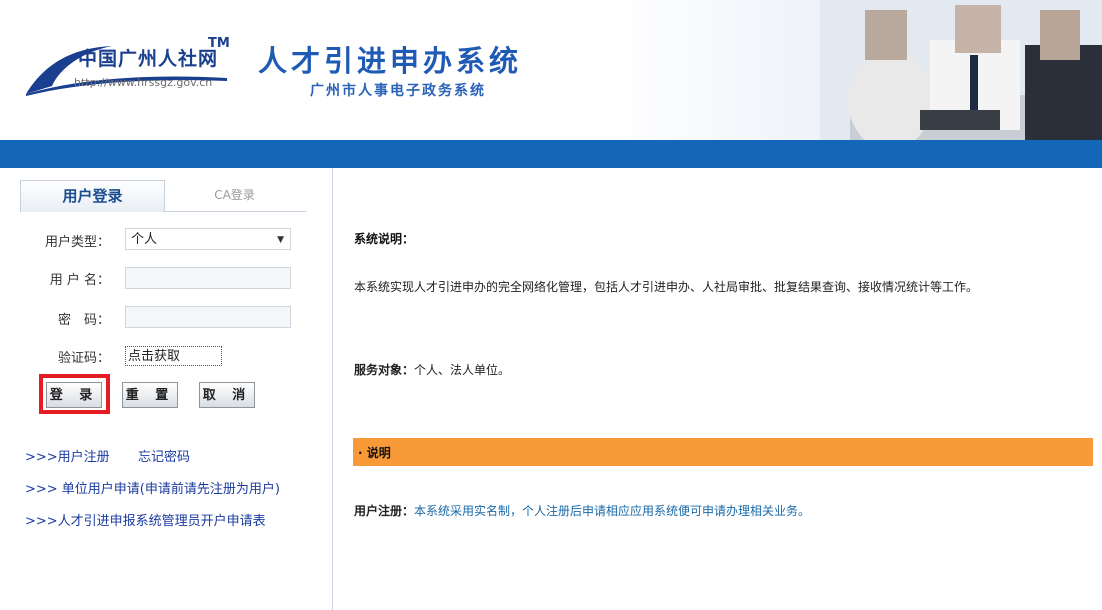 The width and height of the screenshot is (1102, 610). I want to click on logo-tm: TM, so click(219, 43).